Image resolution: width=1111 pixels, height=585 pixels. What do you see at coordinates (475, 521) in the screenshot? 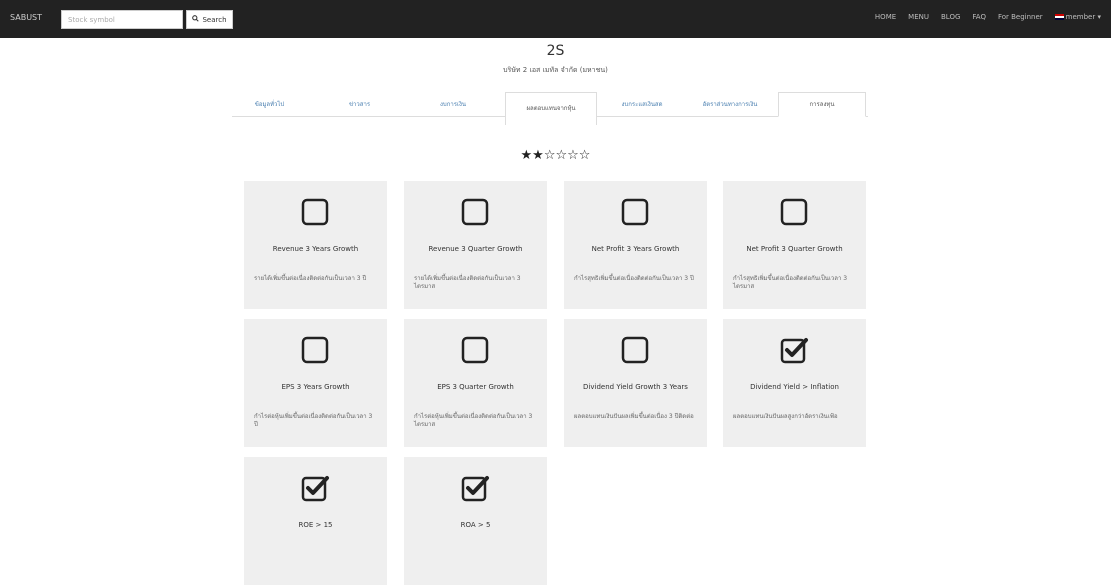
I see `criteria-card: ROA > 5` at bounding box center [475, 521].